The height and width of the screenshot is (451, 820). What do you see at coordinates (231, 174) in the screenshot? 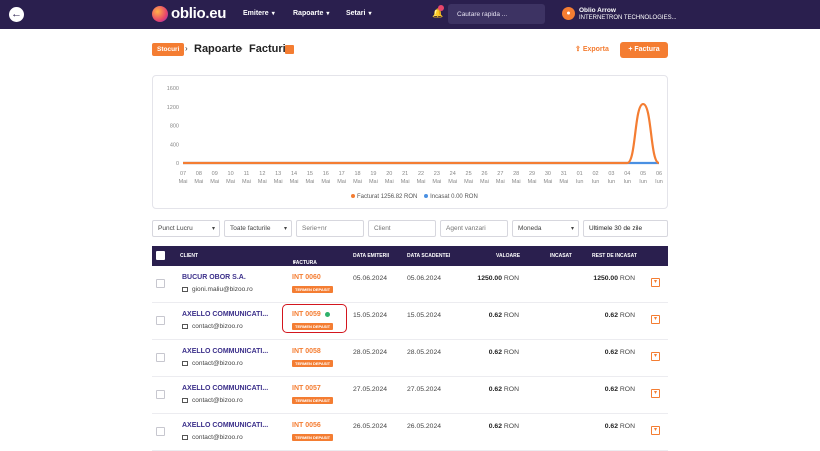
I see `x-tick-label: 10` at bounding box center [231, 174].